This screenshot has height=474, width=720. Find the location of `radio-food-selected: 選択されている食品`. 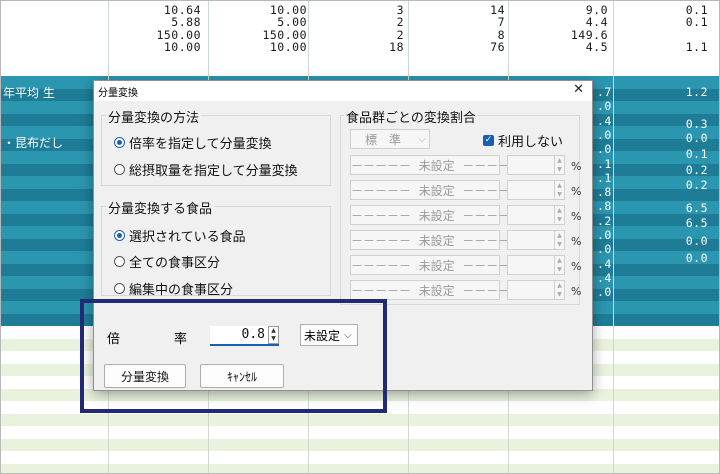

radio-food-selected: 選択されている食品 is located at coordinates (180, 235).